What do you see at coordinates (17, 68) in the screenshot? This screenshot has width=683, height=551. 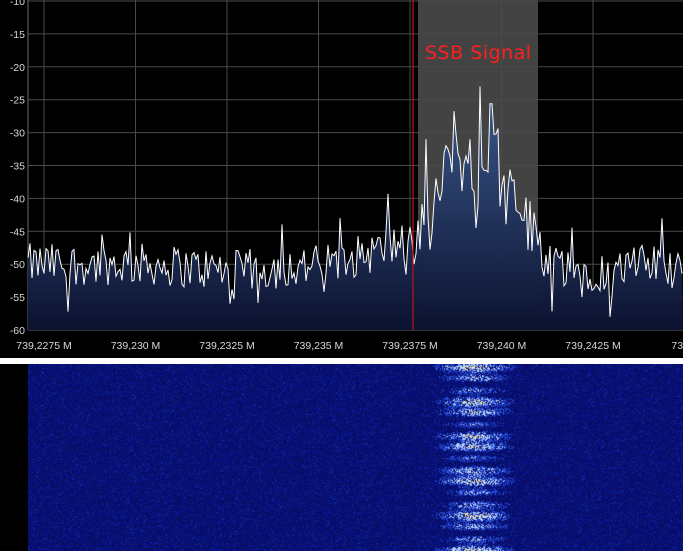 I see `y-tick-label: -20` at bounding box center [17, 68].